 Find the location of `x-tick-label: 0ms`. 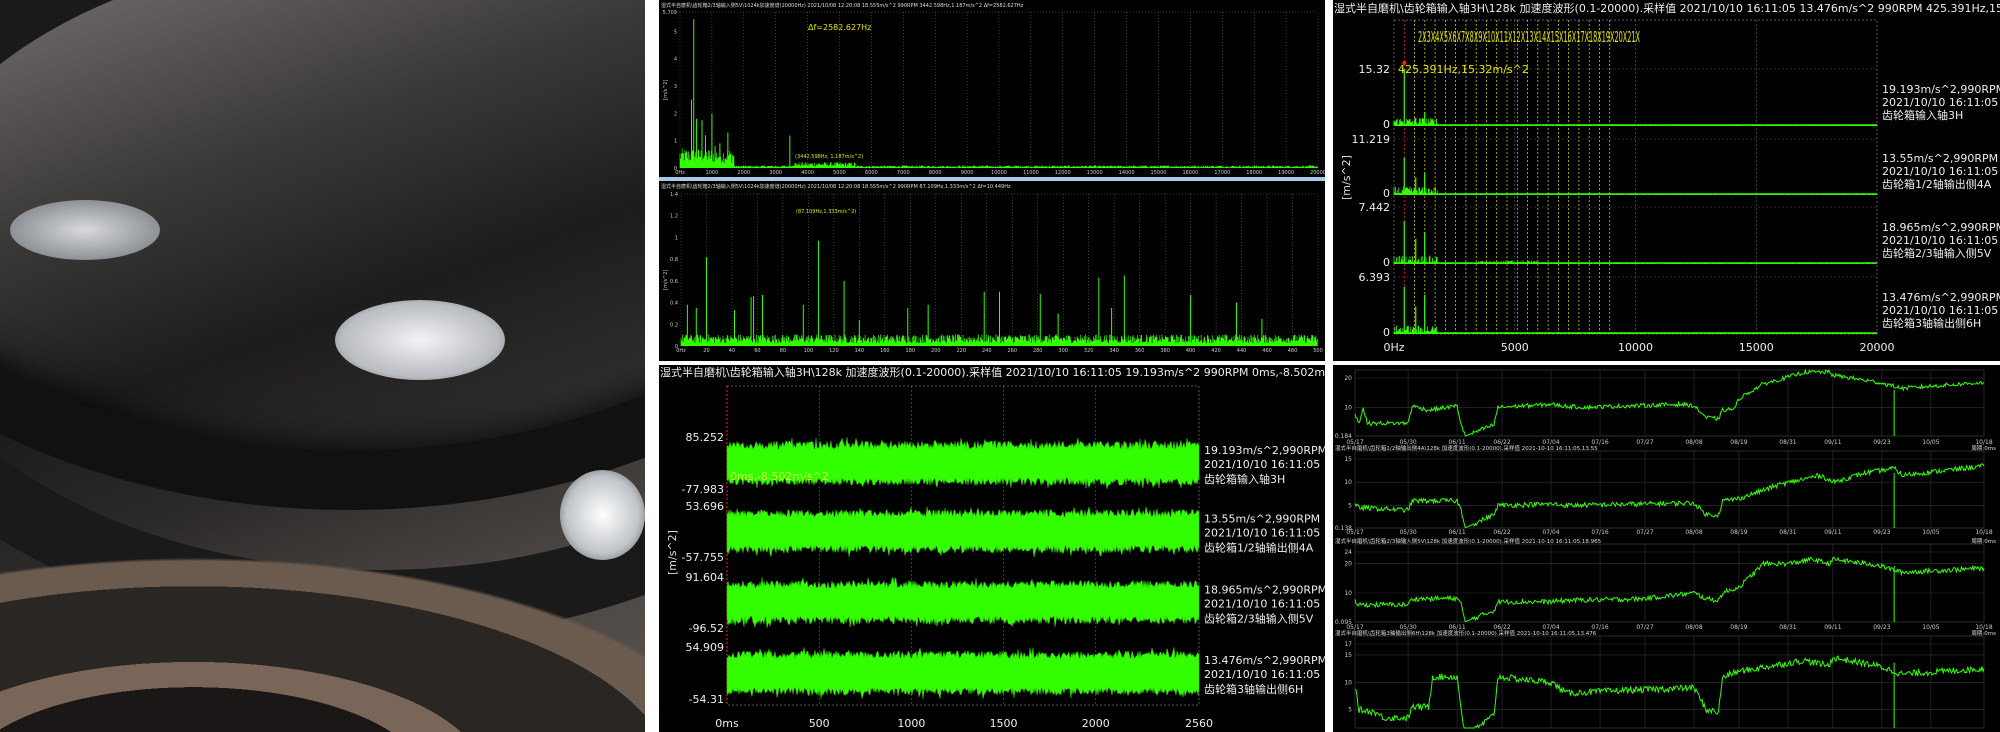

x-tick-label: 0ms is located at coordinates (727, 723).